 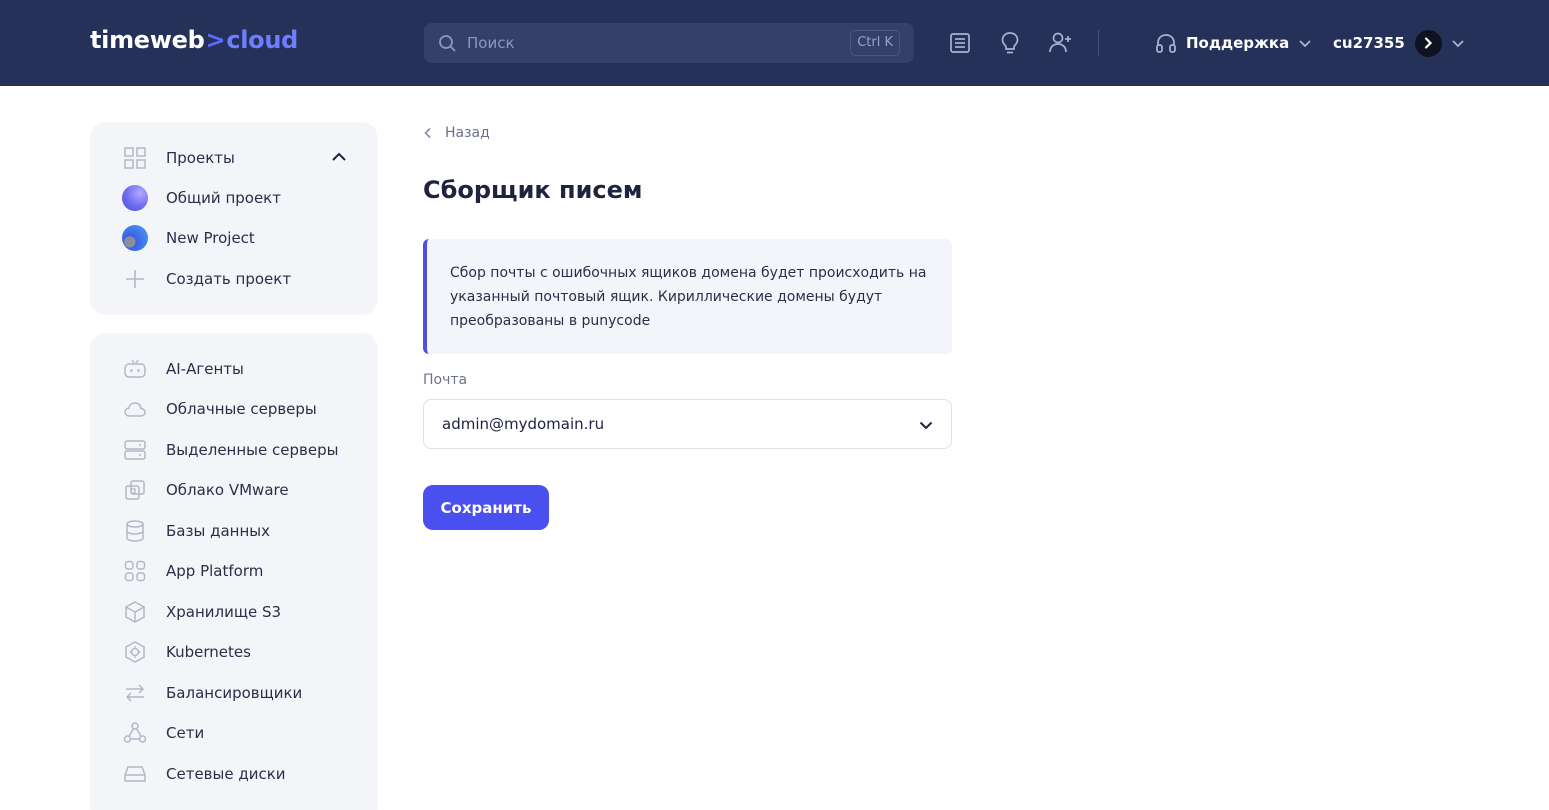 I want to click on chevron-up-icon, so click(x=339, y=157).